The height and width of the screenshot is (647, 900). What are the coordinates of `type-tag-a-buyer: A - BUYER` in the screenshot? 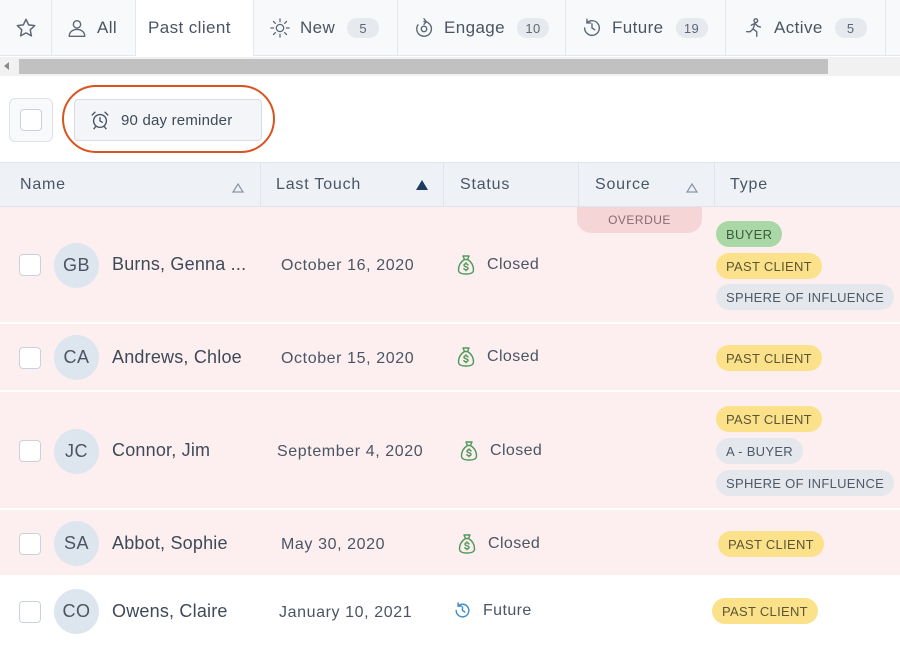 It's located at (759, 451).